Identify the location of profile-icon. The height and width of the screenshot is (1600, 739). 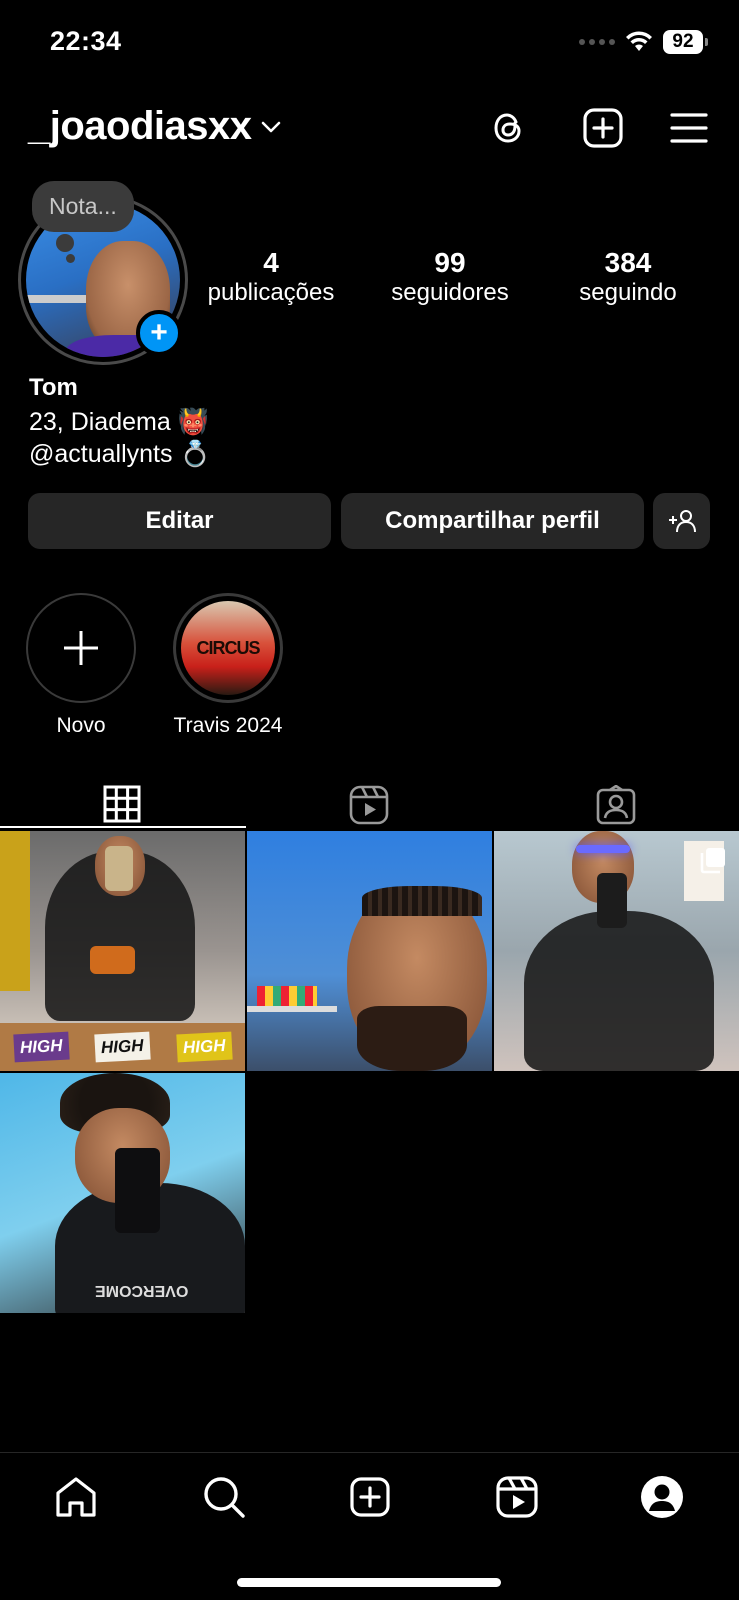
(662, 1497).